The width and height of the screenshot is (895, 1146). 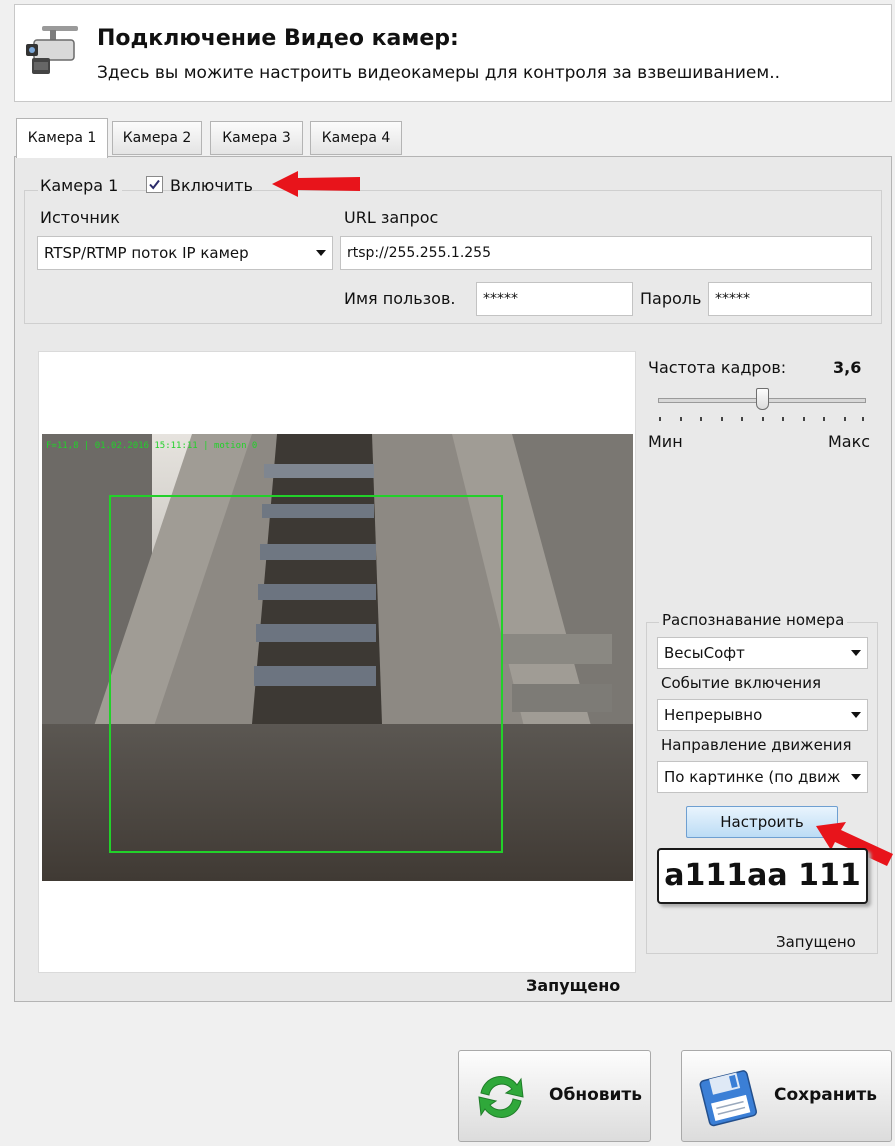 I want to click on page-title: Подключение Видео камер:, so click(x=278, y=38).